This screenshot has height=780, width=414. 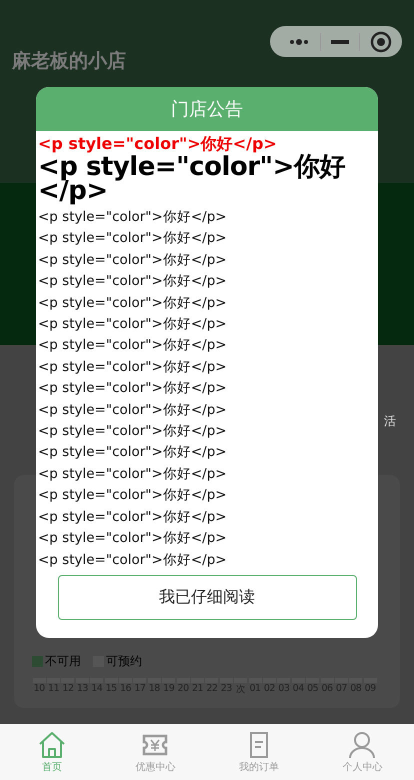 I want to click on legend-label: 不可用, so click(x=63, y=661).